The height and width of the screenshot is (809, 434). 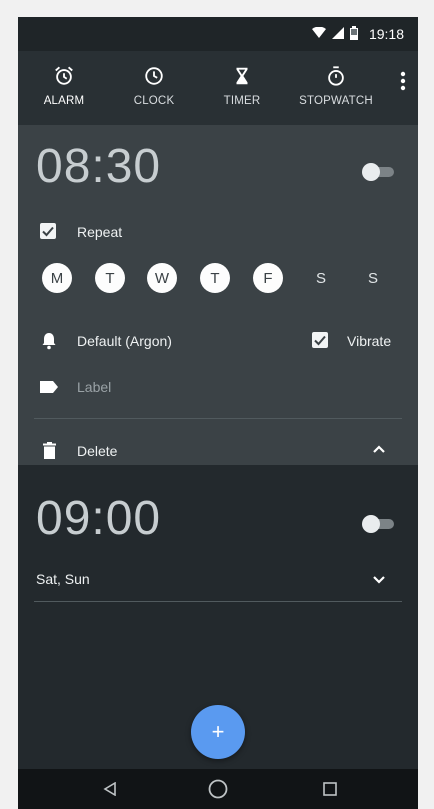 I want to click on overflow-menu-button, so click(x=403, y=83).